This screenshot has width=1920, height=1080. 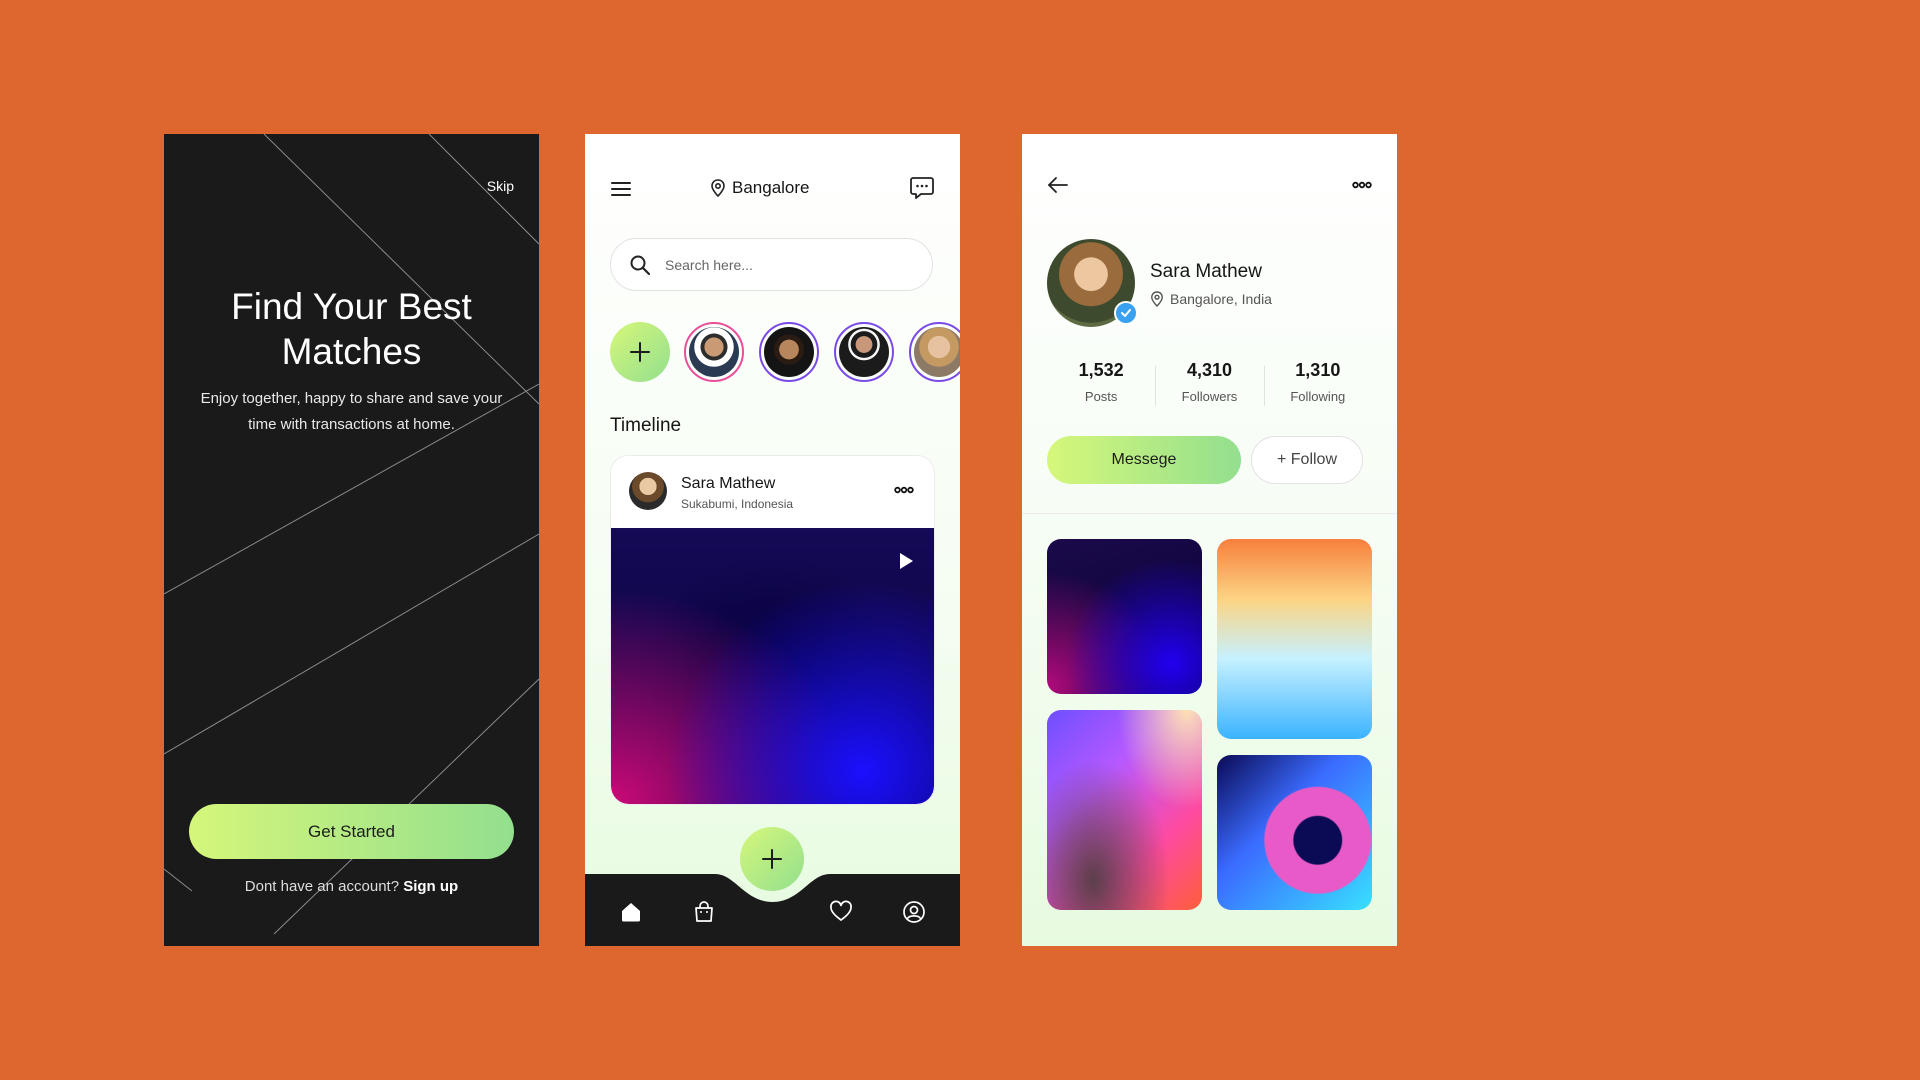 I want to click on home-header: Bangalore, so click(x=772, y=189).